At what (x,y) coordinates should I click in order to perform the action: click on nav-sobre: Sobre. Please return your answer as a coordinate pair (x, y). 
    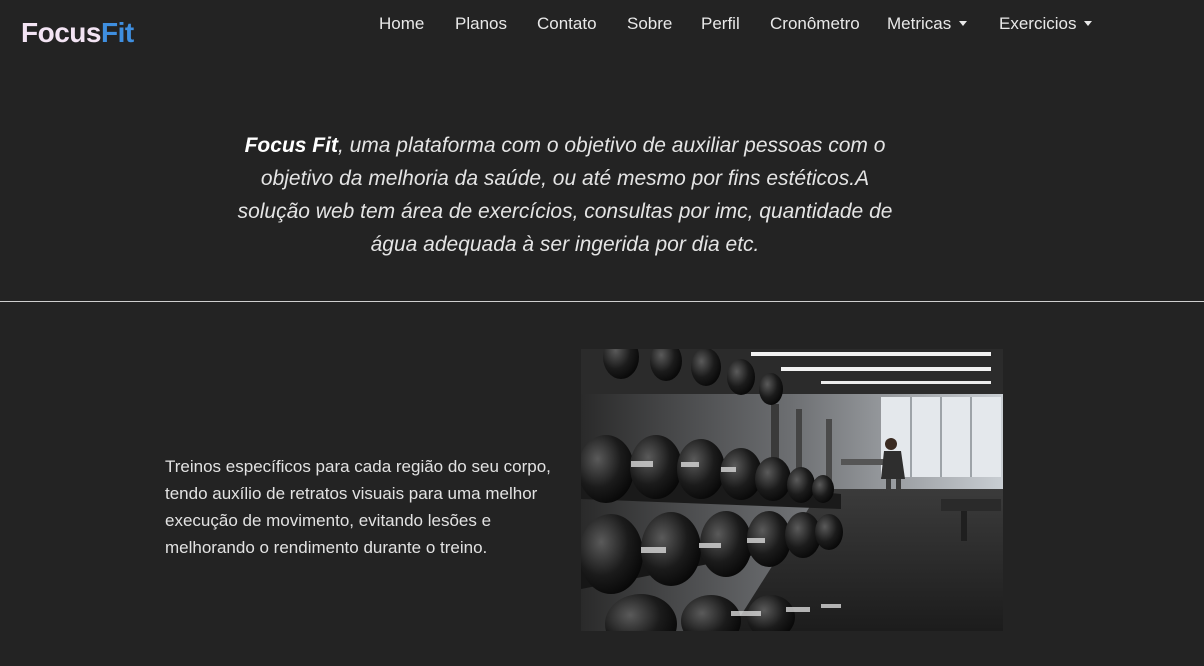
    Looking at the image, I should click on (649, 24).